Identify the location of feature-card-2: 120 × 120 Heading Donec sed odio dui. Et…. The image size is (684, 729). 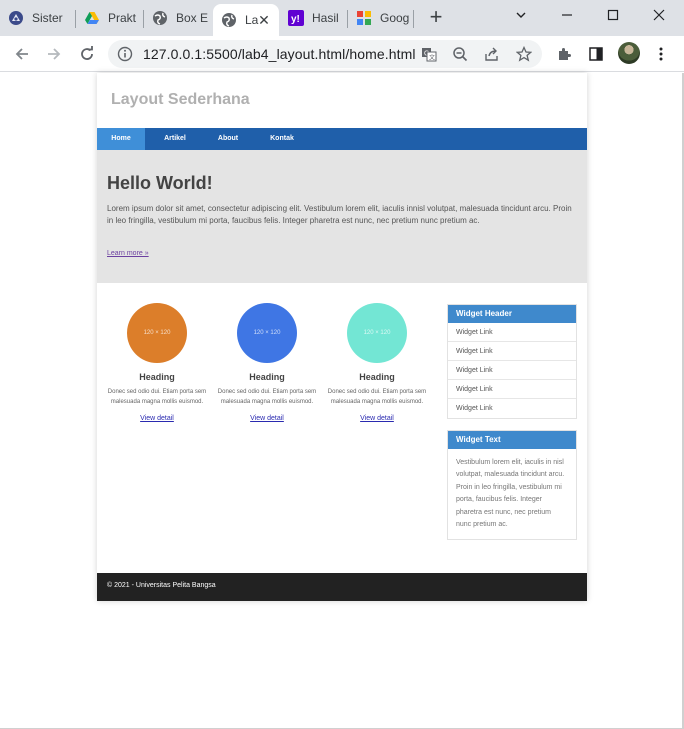
(267, 364).